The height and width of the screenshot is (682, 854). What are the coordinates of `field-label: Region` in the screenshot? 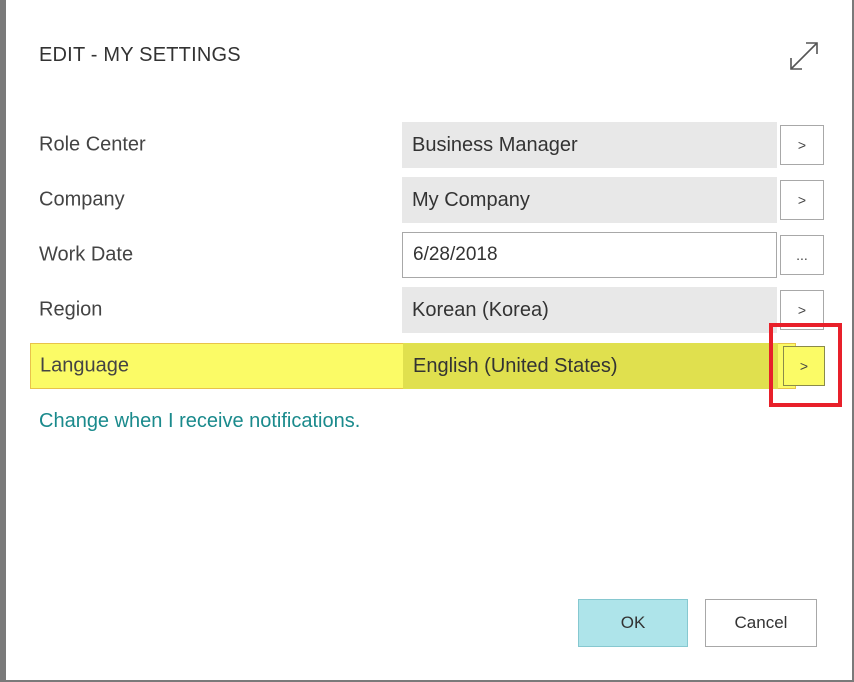 It's located at (71, 309).